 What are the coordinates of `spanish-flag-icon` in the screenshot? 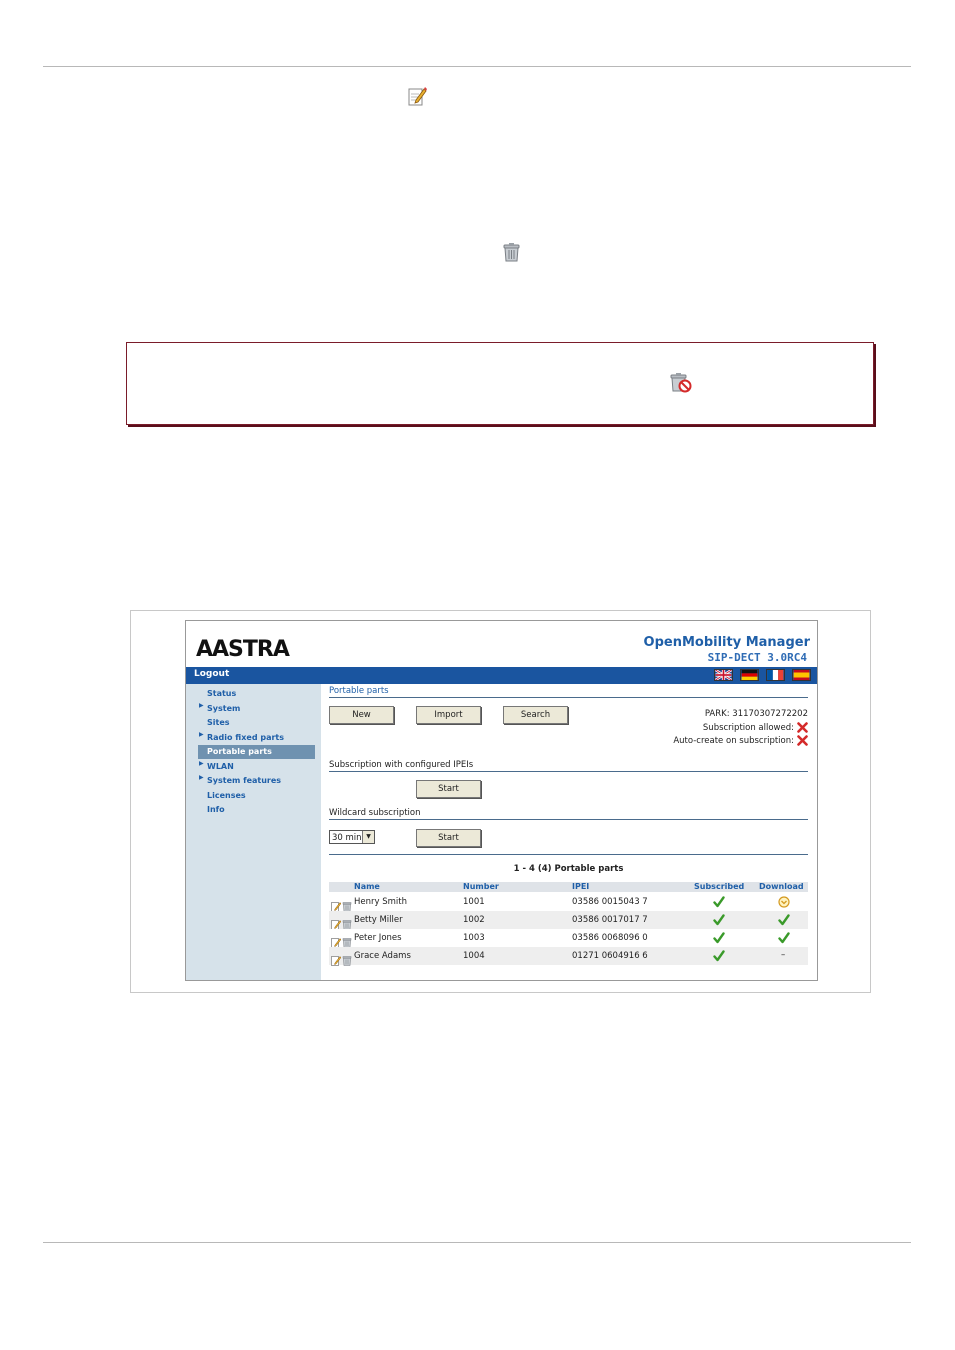 It's located at (801, 675).